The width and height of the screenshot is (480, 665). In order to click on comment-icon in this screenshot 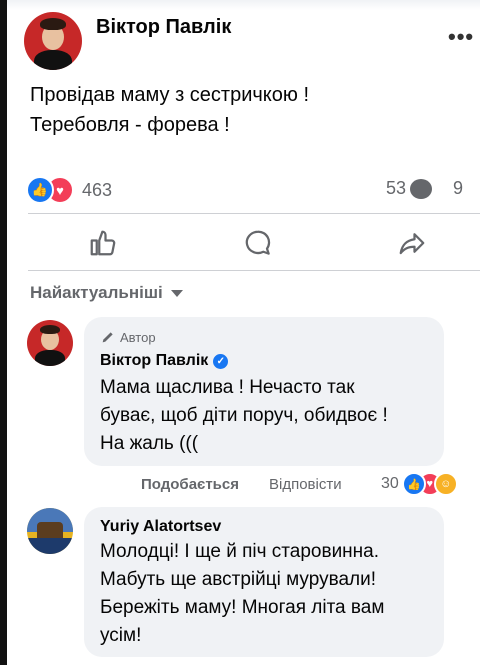, I will do `click(421, 188)`.